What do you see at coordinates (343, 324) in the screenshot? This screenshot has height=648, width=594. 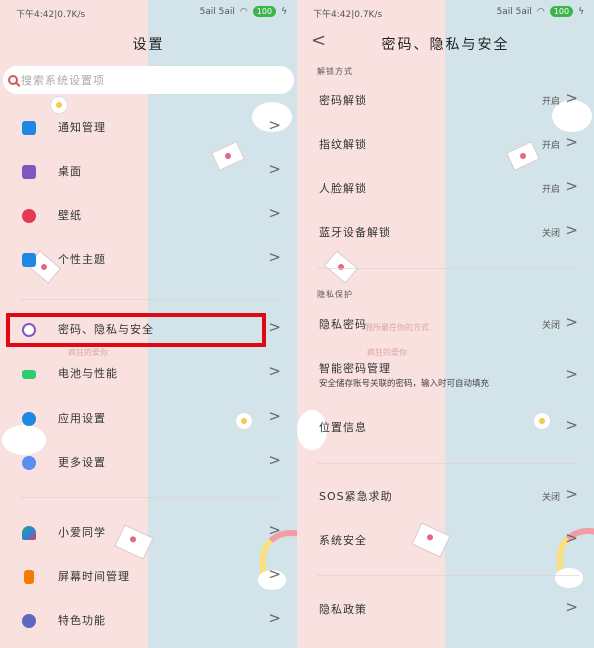 I see `setting-label: 隐私密码` at bounding box center [343, 324].